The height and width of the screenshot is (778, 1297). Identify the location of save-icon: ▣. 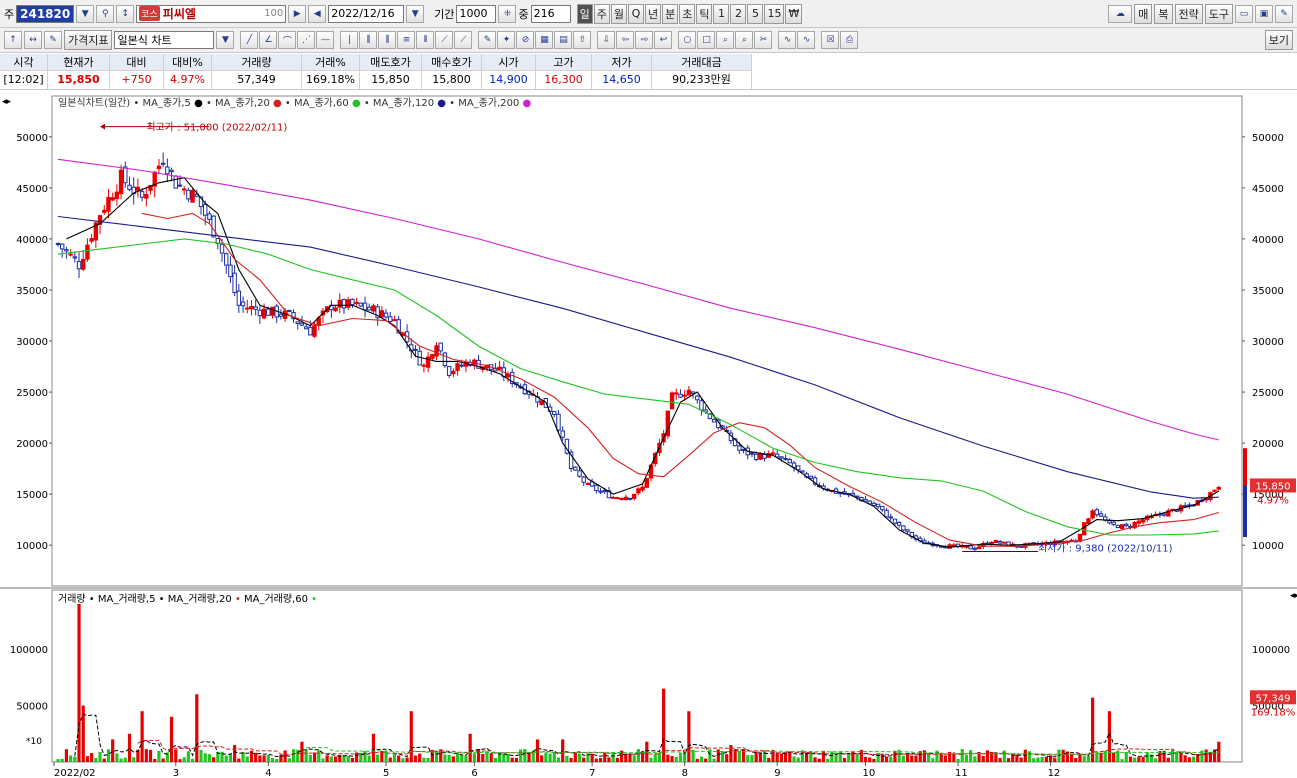
(1264, 13).